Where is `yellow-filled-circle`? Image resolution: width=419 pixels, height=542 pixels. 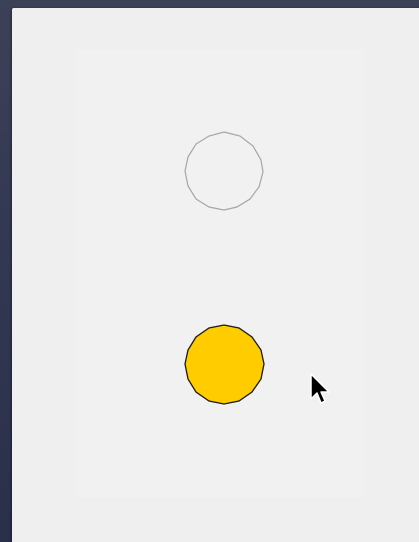
yellow-filled-circle is located at coordinates (224, 364).